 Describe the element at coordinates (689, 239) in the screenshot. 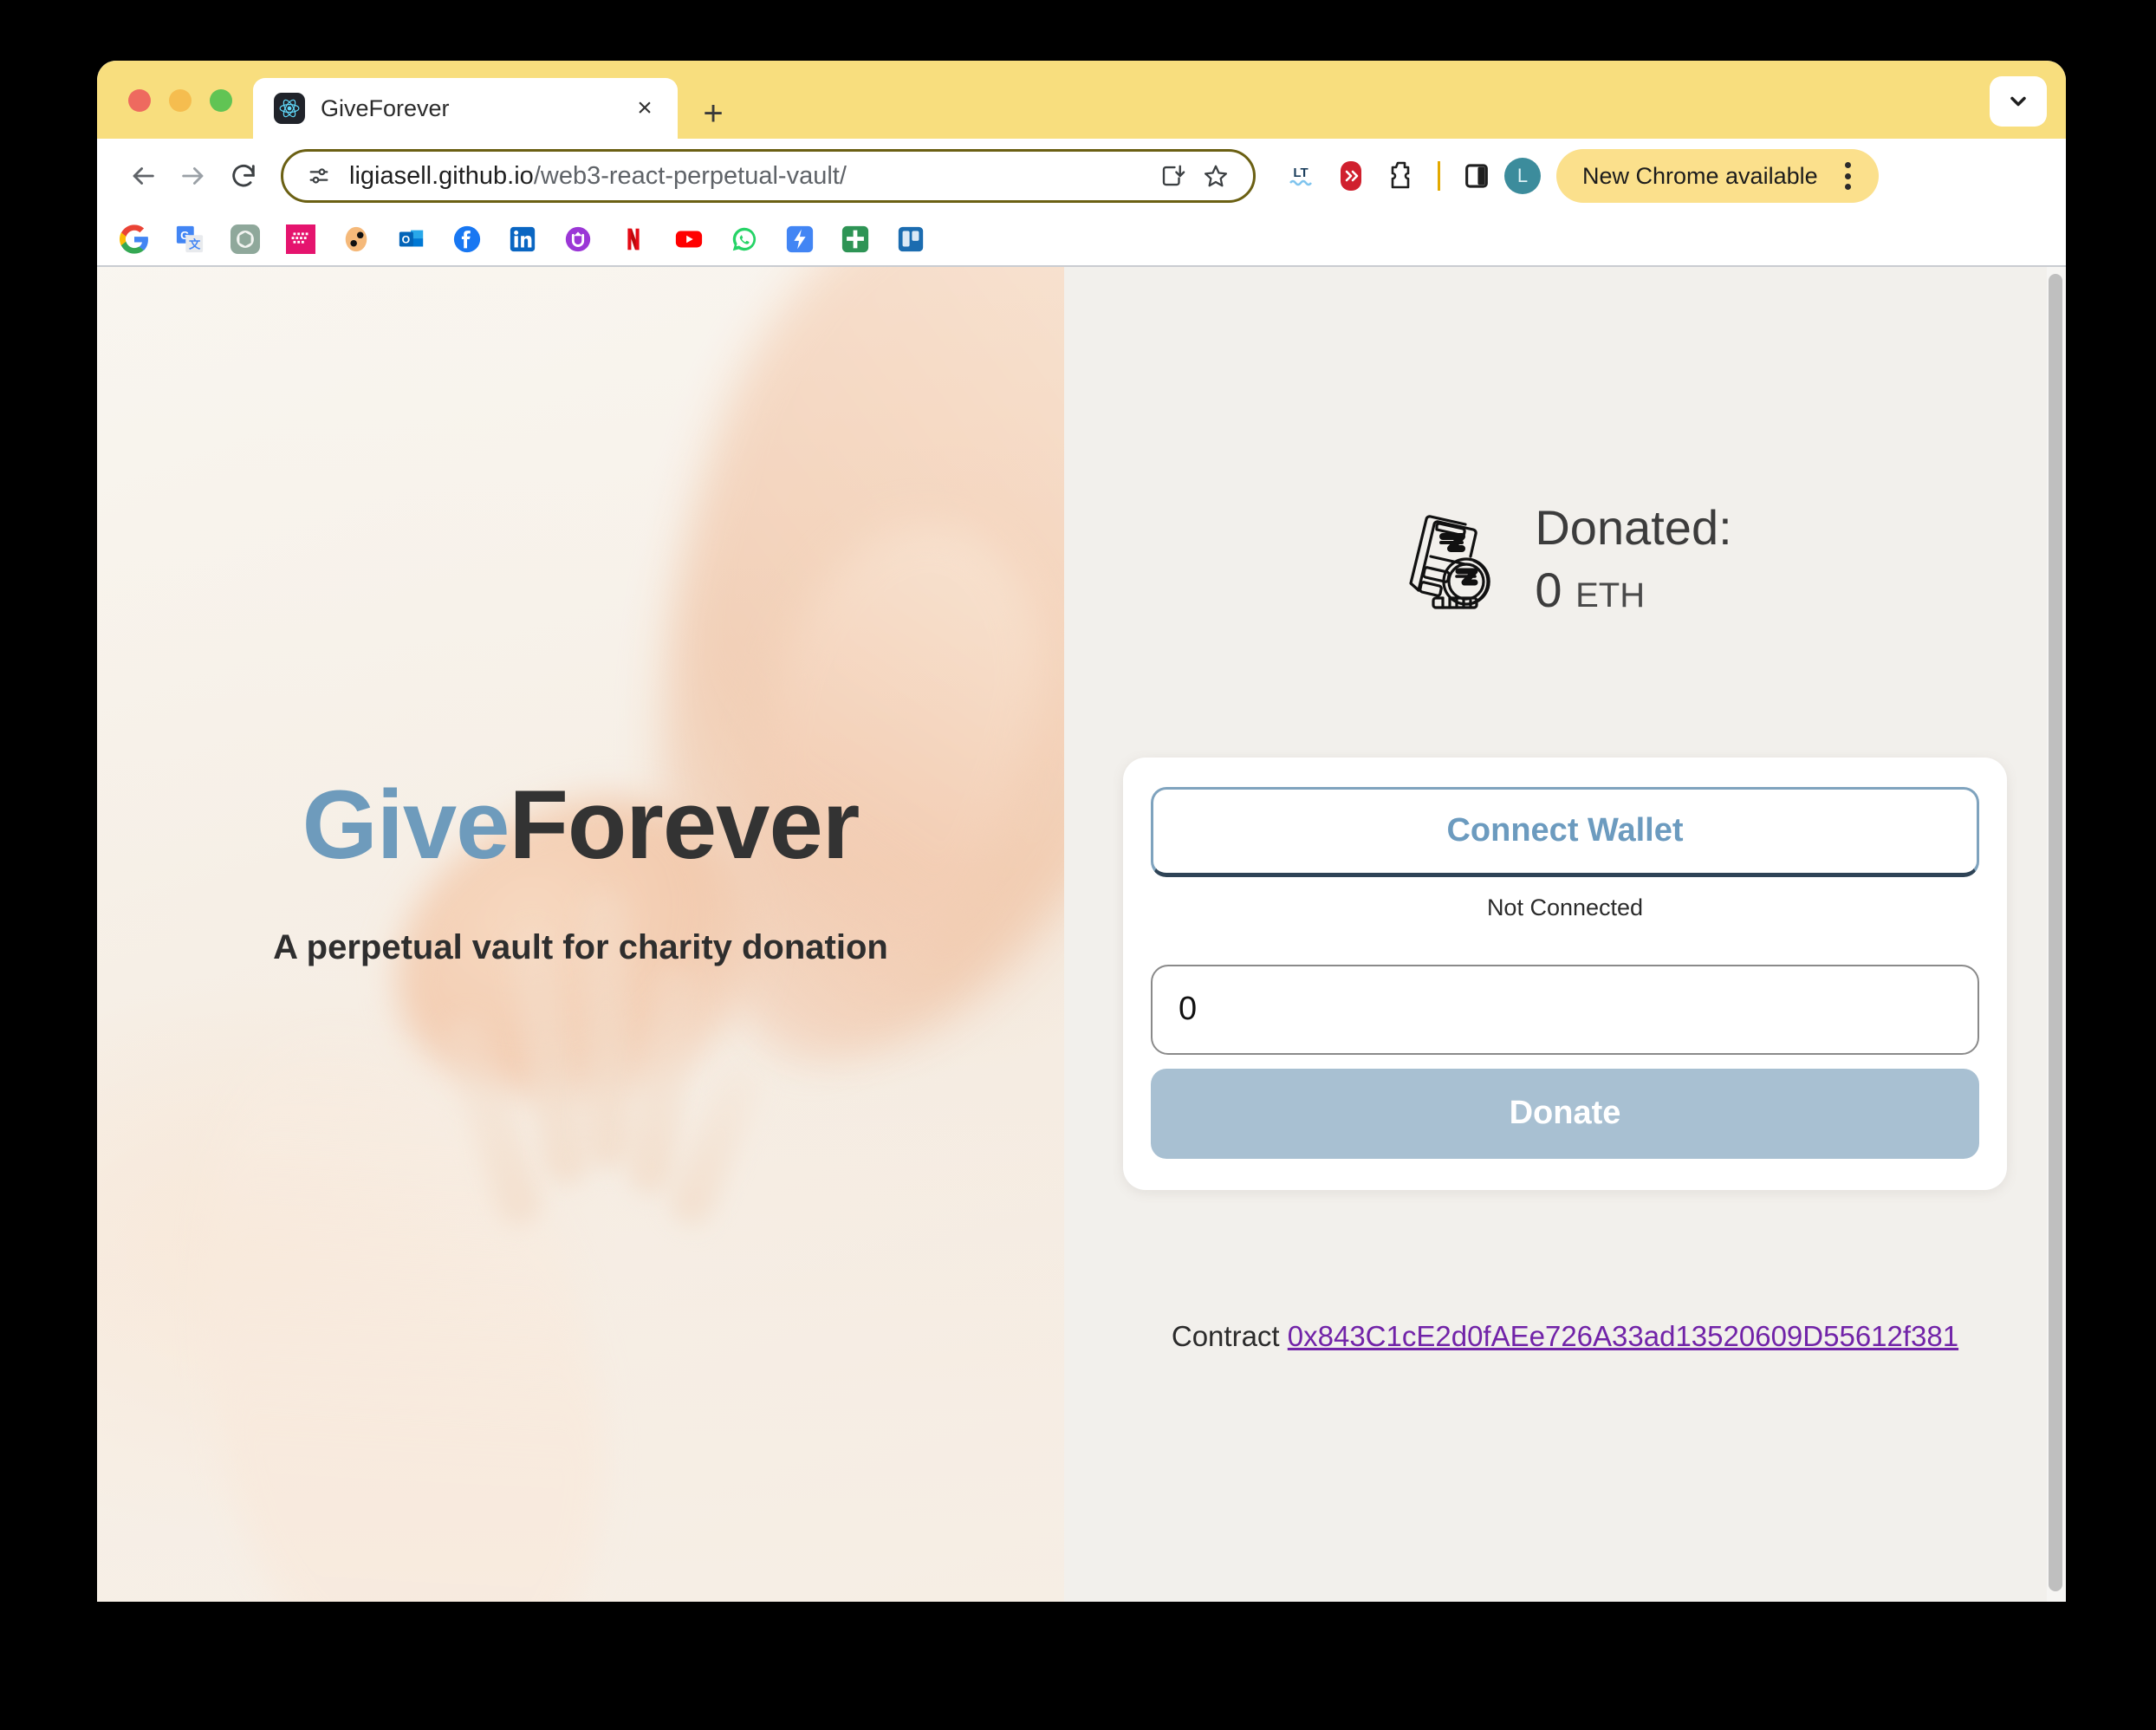

I see `youtube-bookmark` at that location.